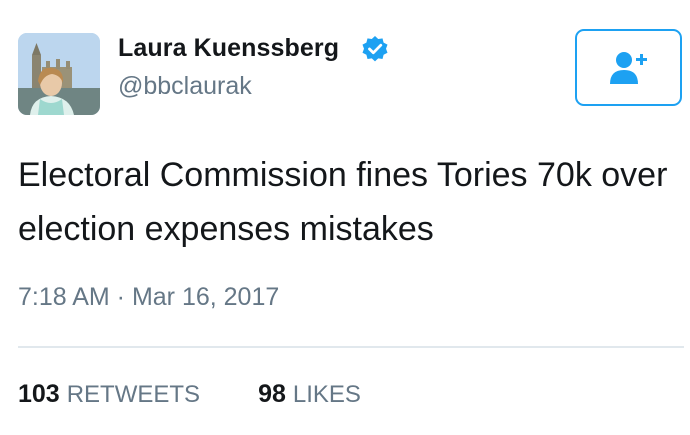 This screenshot has width=690, height=435. I want to click on profile-photo-icon, so click(59, 74).